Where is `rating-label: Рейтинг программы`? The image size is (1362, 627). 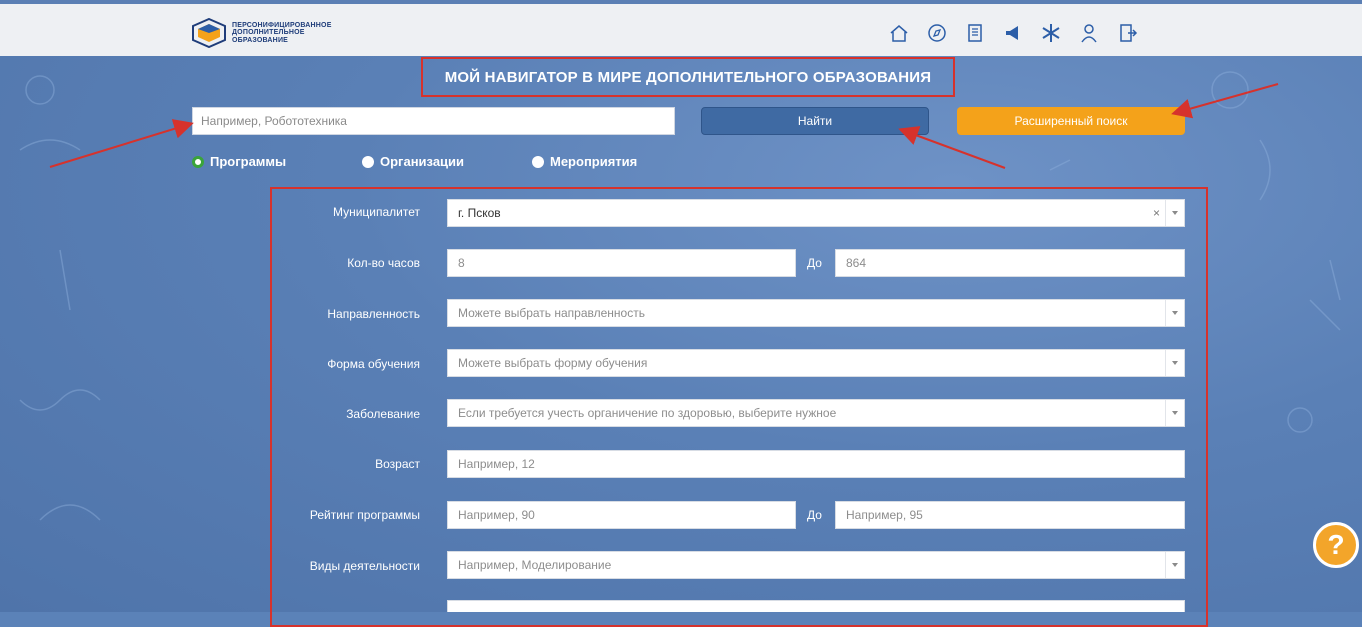
rating-label: Рейтинг программы is located at coordinates (364, 515).